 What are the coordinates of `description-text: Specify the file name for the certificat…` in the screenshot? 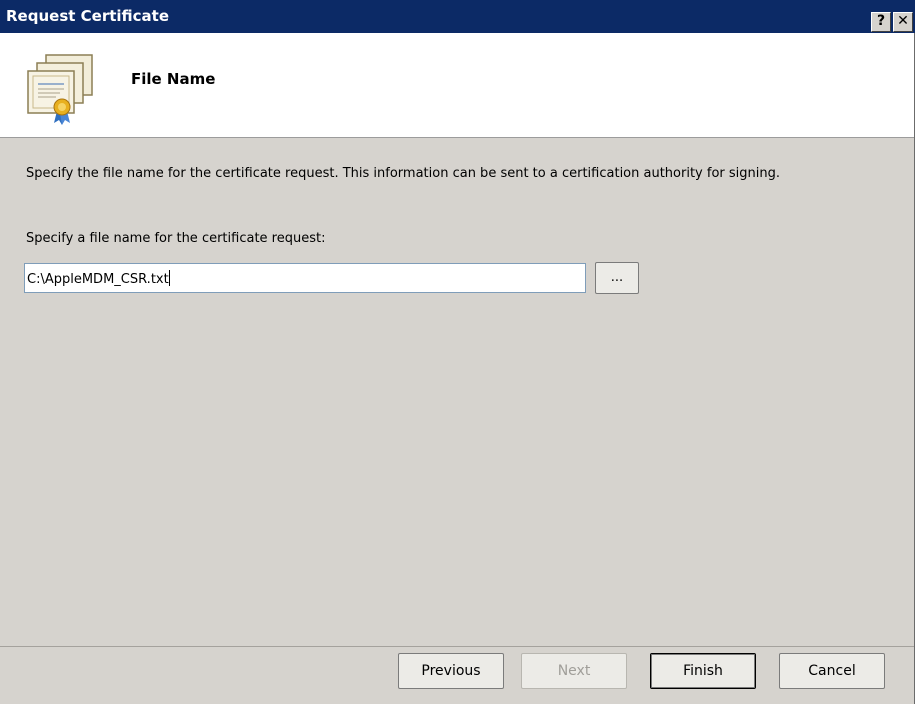 It's located at (403, 173).